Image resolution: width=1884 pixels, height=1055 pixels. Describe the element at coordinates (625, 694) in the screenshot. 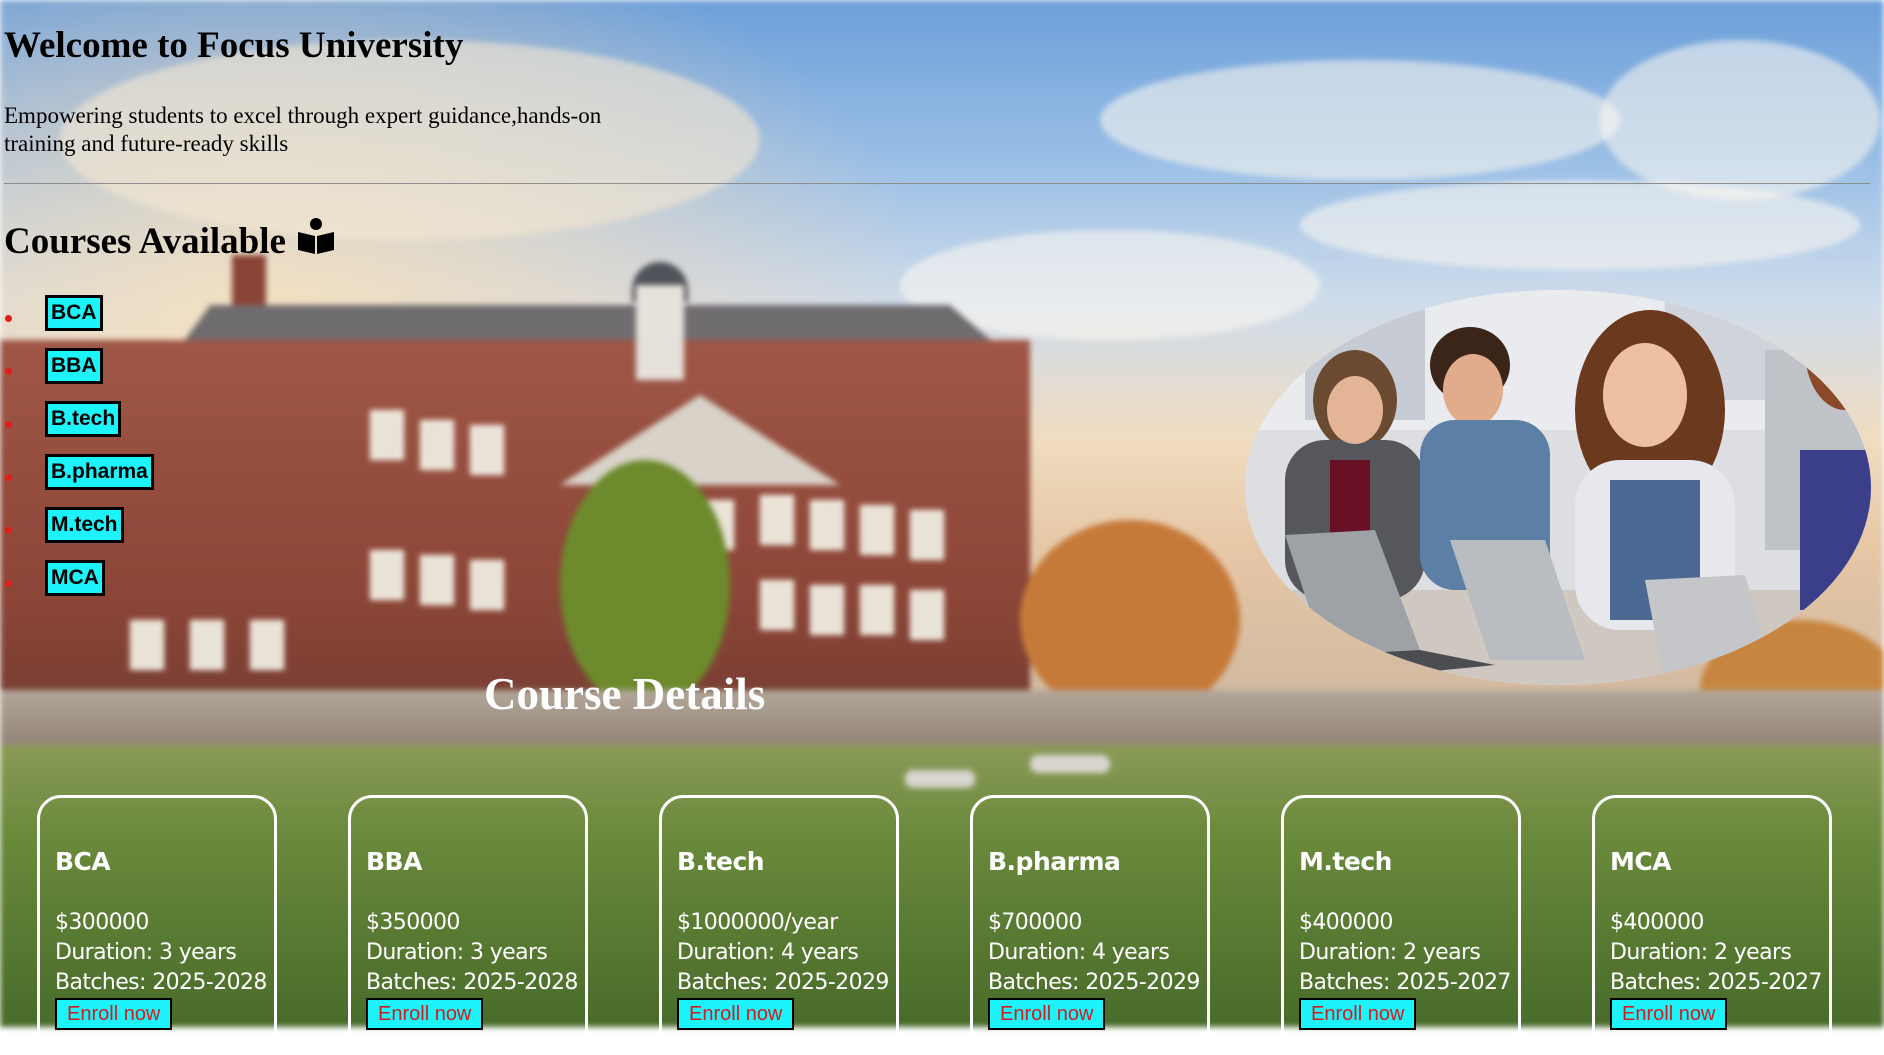

I see `course-details-heading: Course Details` at that location.